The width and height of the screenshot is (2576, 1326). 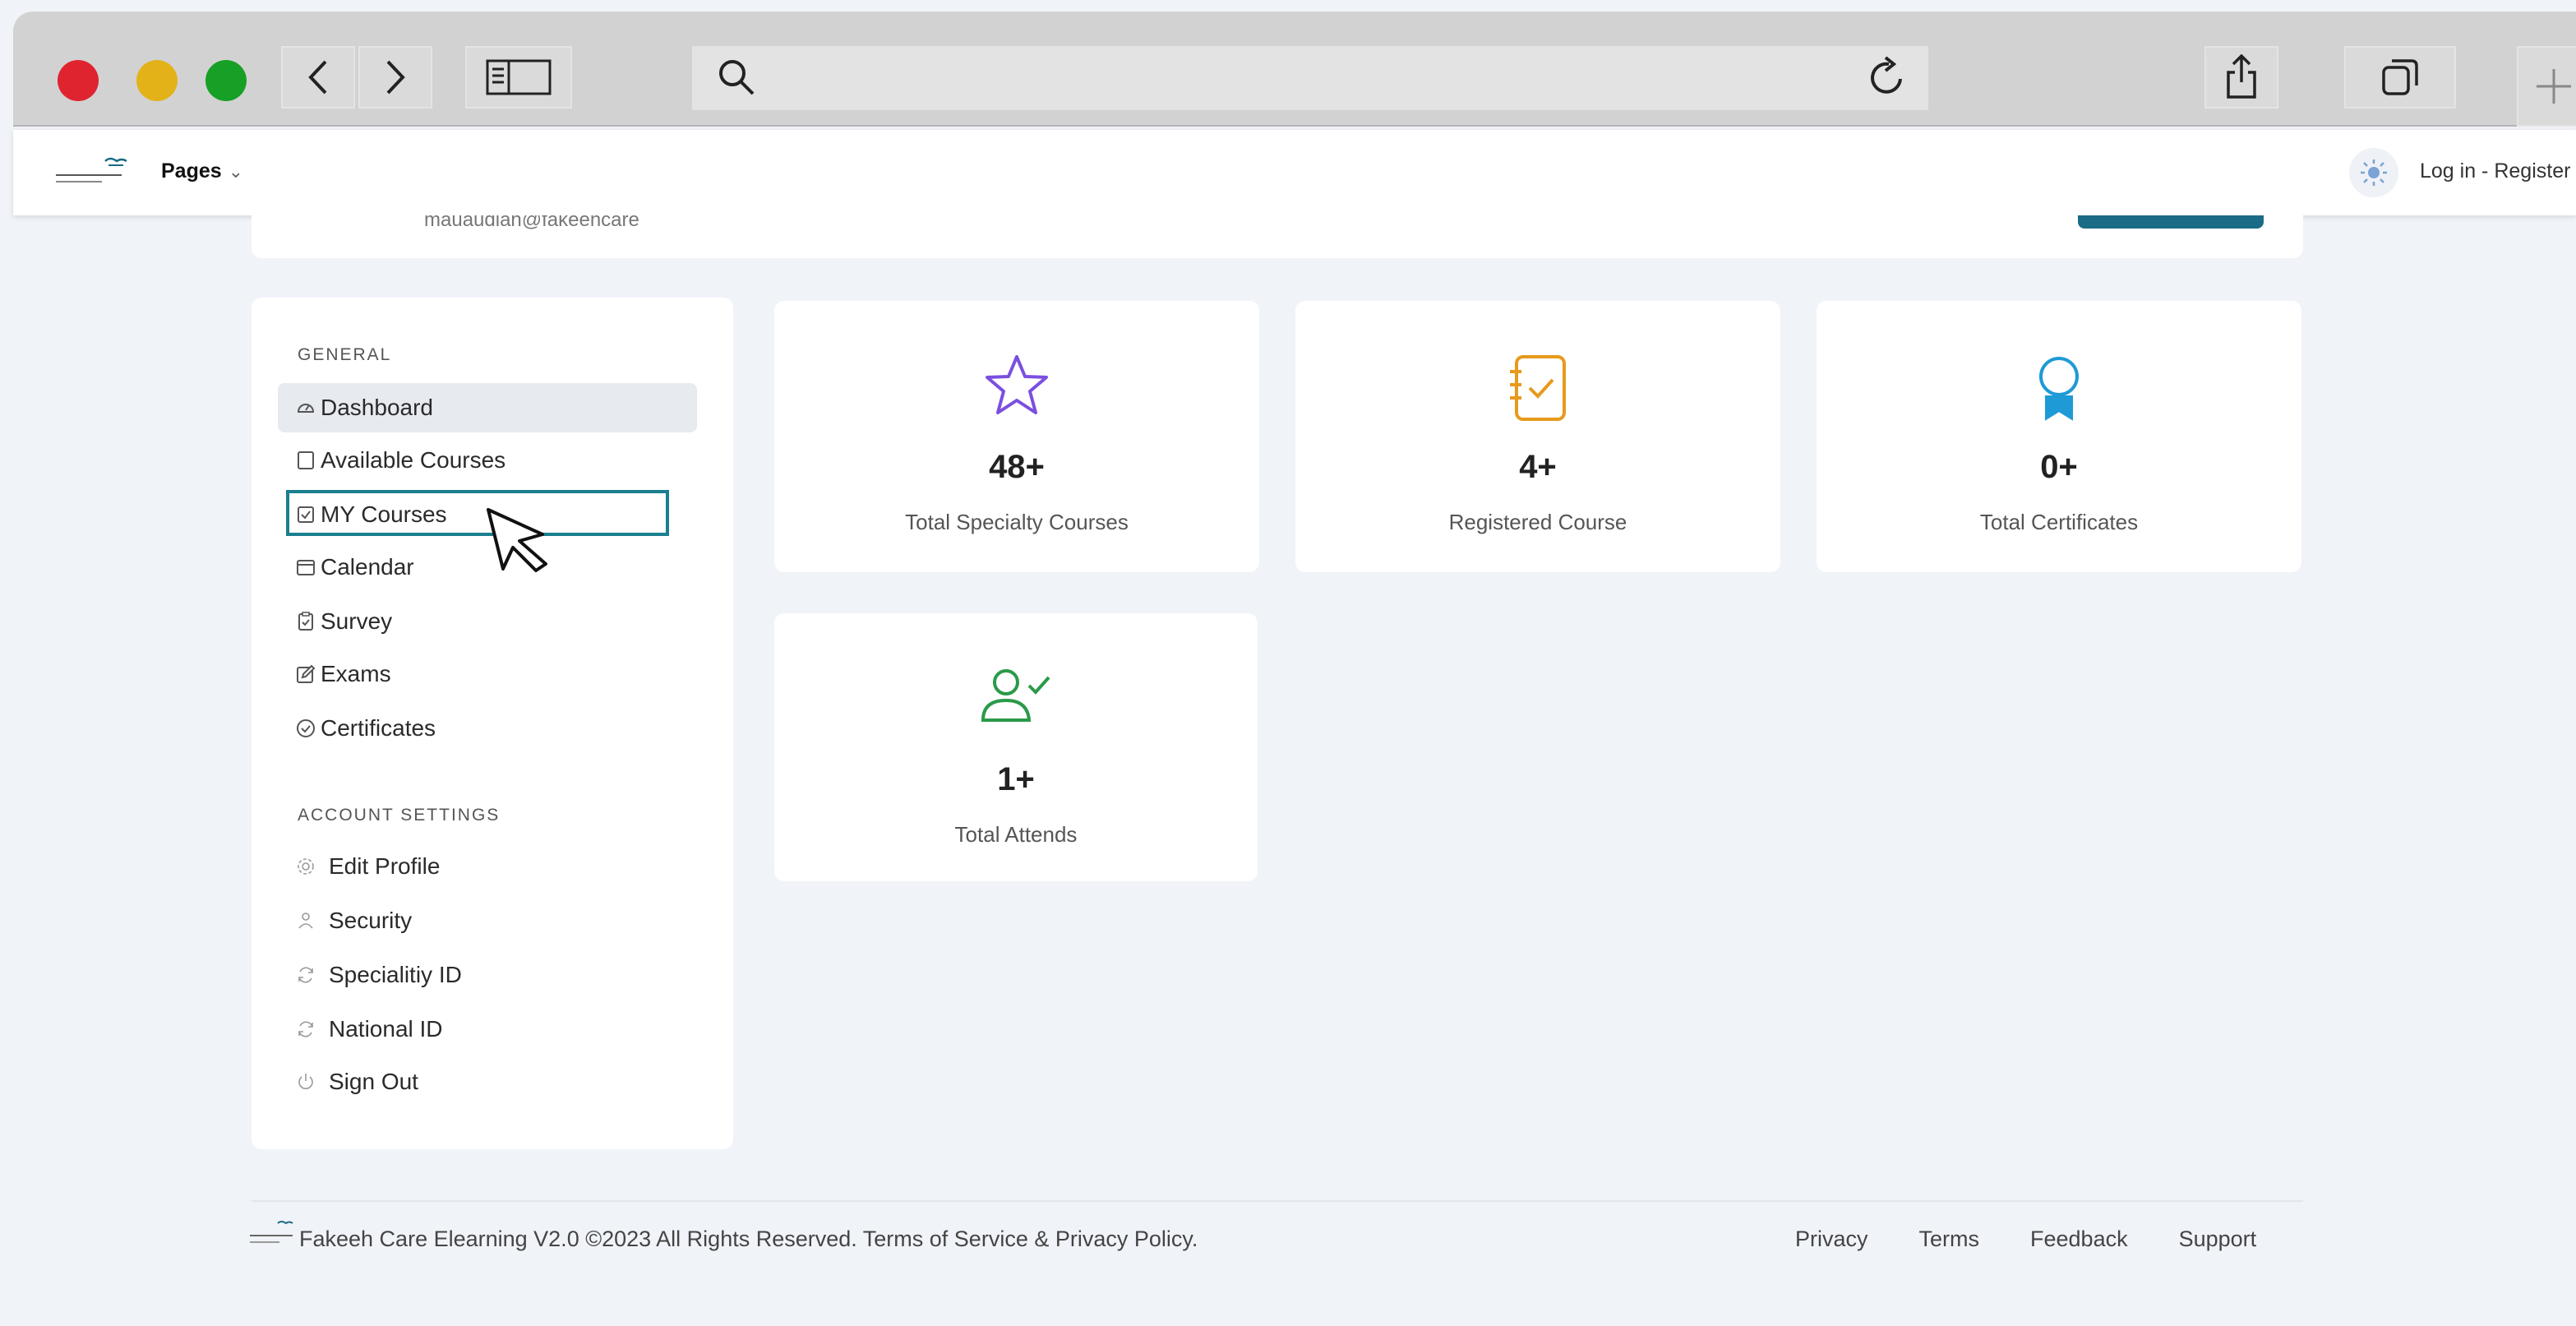 What do you see at coordinates (1538, 388) in the screenshot?
I see `notebook-icon` at bounding box center [1538, 388].